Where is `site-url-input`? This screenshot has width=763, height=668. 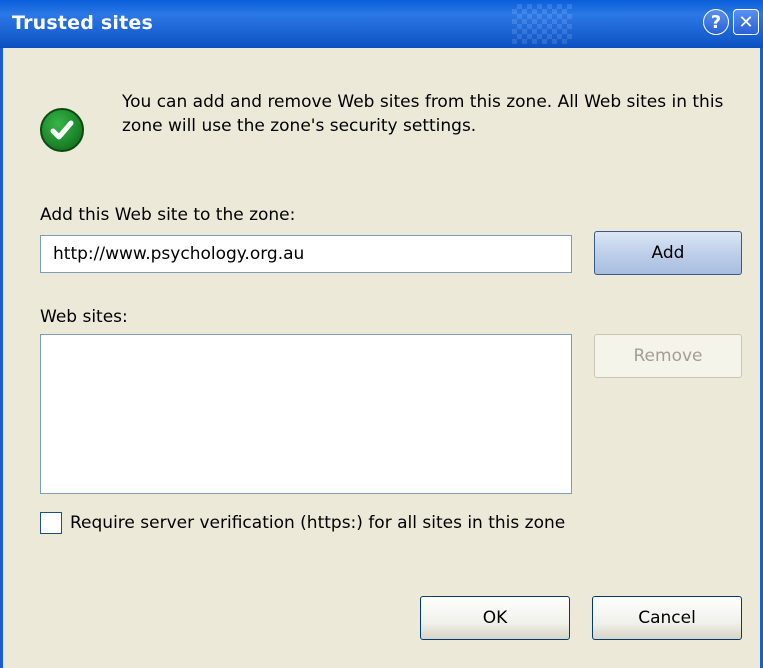
site-url-input is located at coordinates (306, 254).